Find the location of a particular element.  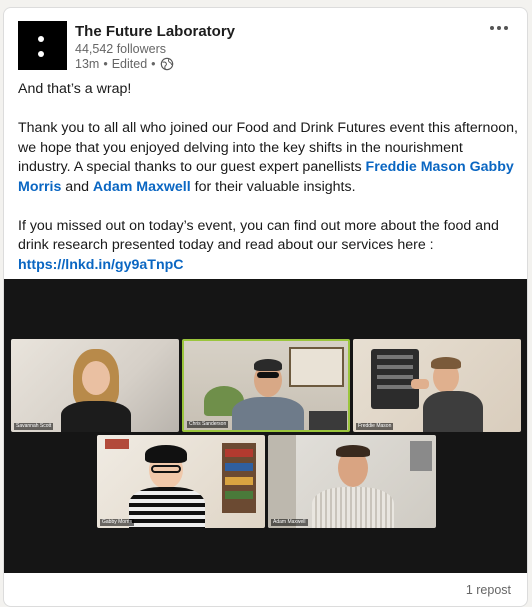

mention-freddie-mason: Freddie Mason is located at coordinates (416, 167).